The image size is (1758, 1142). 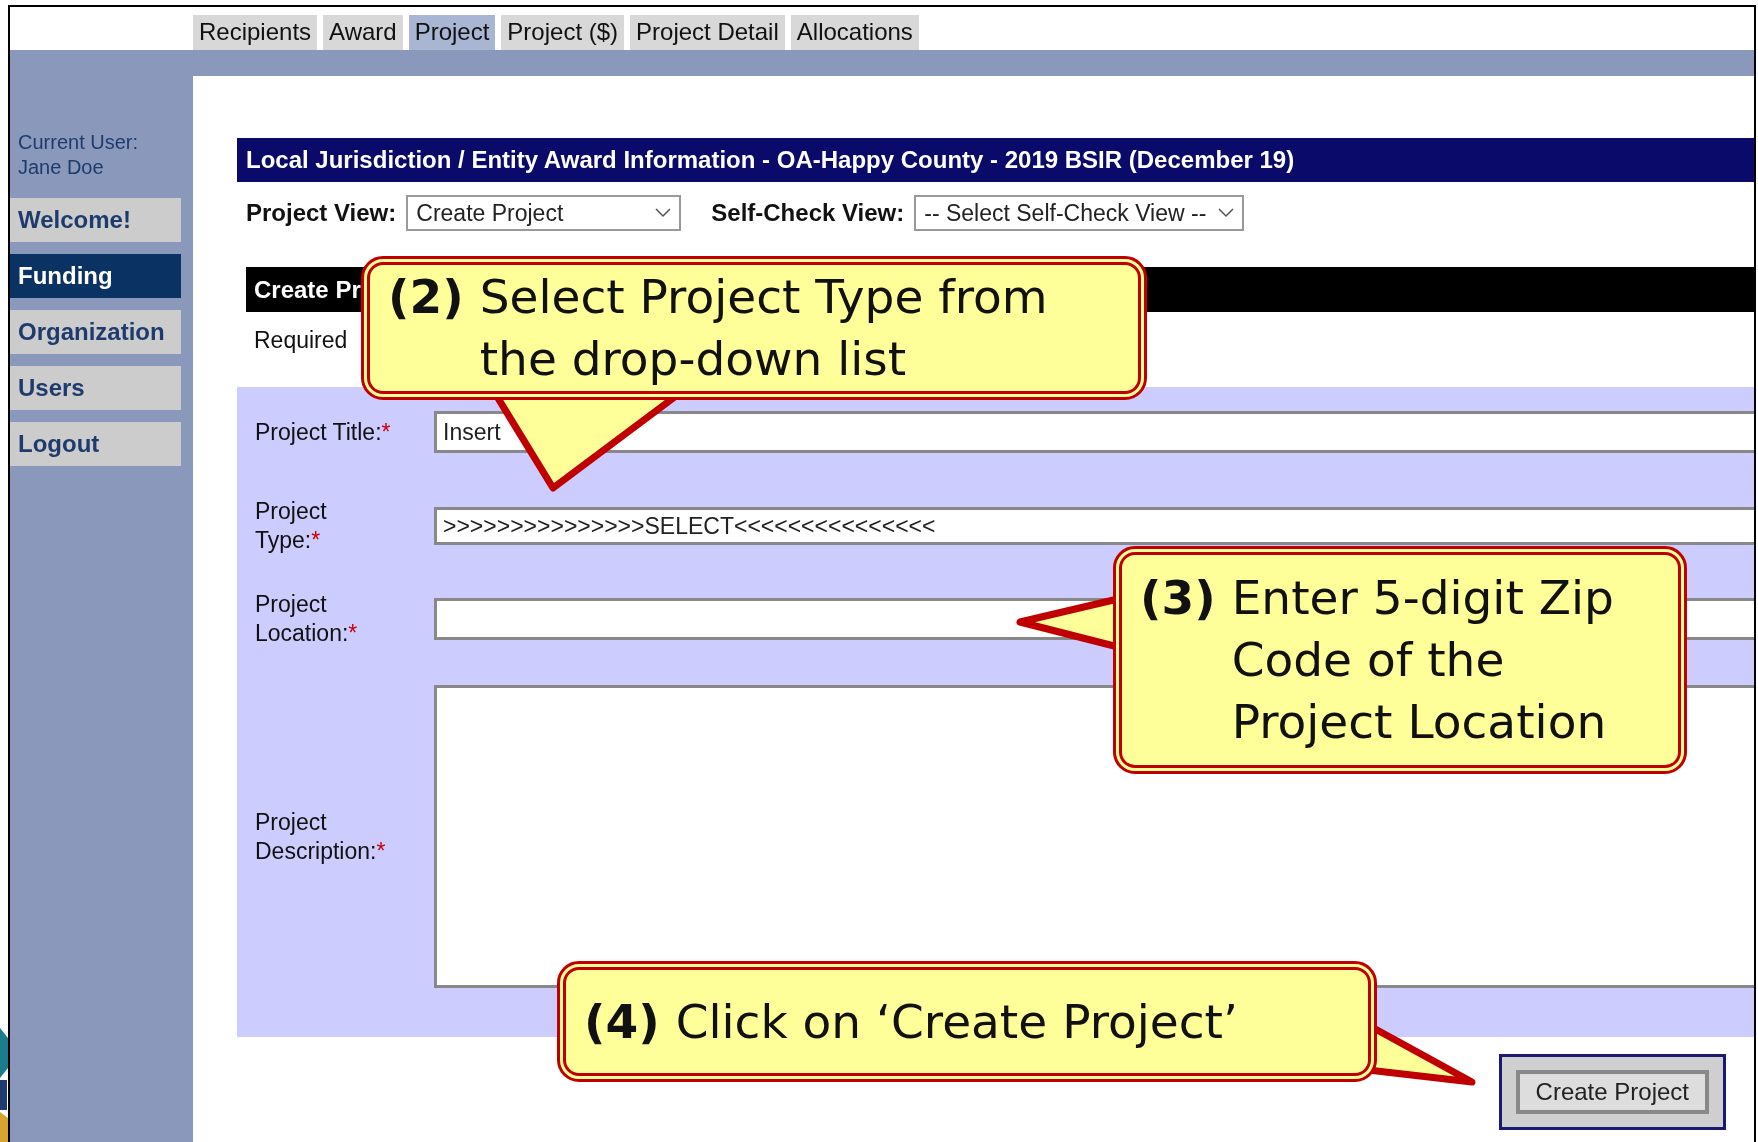 I want to click on field-label: Project Description:*, so click(x=321, y=836).